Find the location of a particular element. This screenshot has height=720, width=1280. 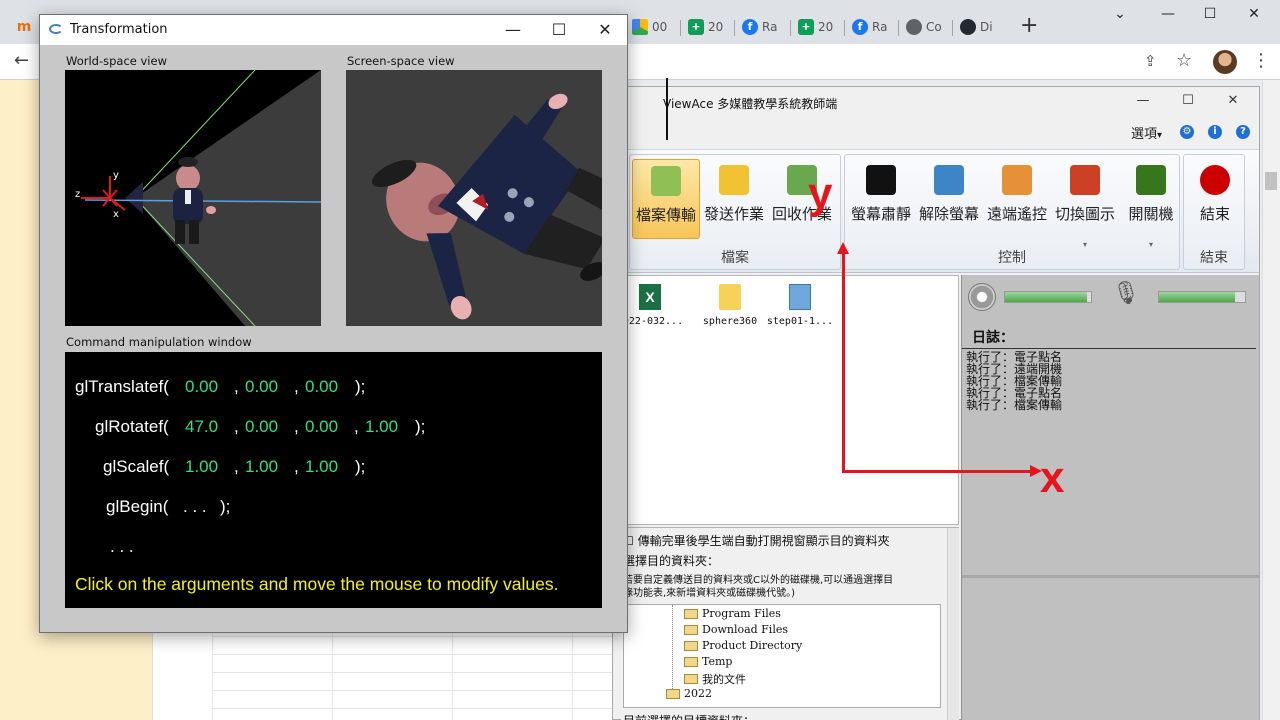

divider is located at coordinates (1109, 348).